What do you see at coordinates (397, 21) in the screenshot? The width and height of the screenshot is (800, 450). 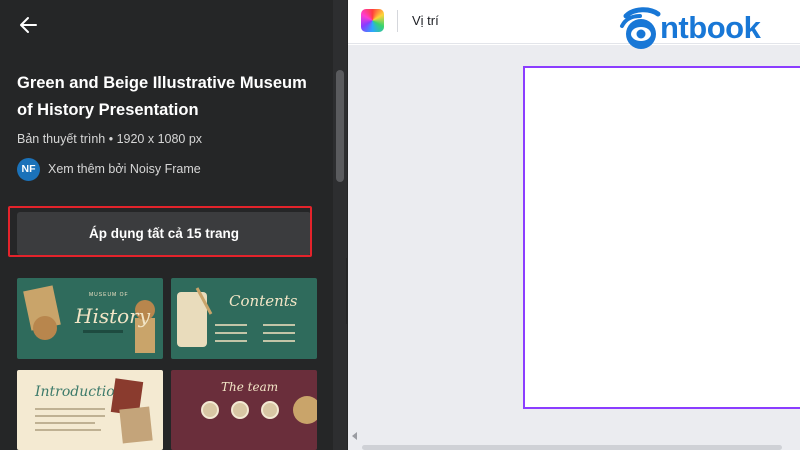 I see `toolbar-divider` at bounding box center [397, 21].